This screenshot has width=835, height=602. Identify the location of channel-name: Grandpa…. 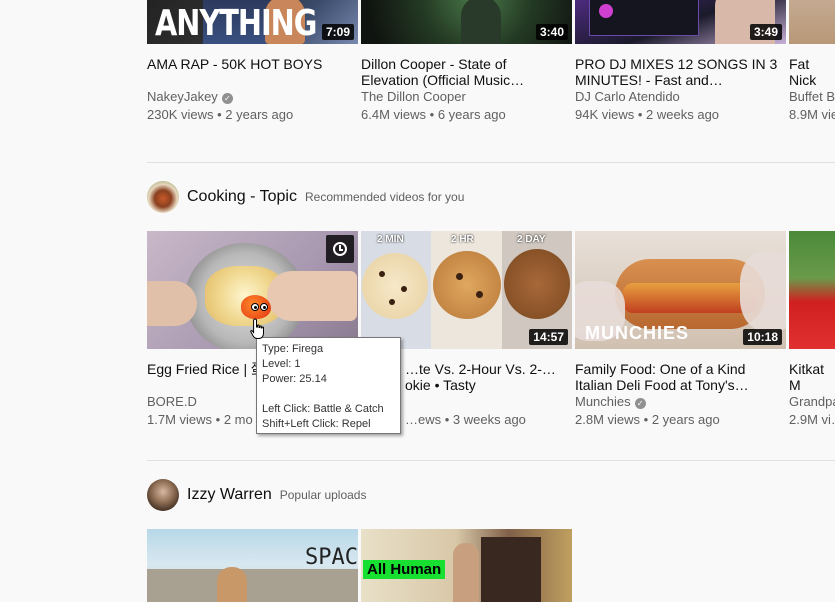
(812, 402).